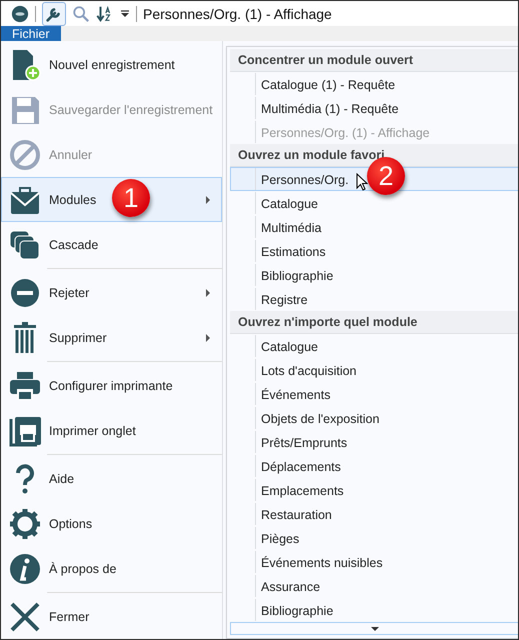 Image resolution: width=519 pixels, height=640 pixels. Describe the element at coordinates (237, 14) in the screenshot. I see `window-title: Personnes/Org. (1) - Affichage` at that location.